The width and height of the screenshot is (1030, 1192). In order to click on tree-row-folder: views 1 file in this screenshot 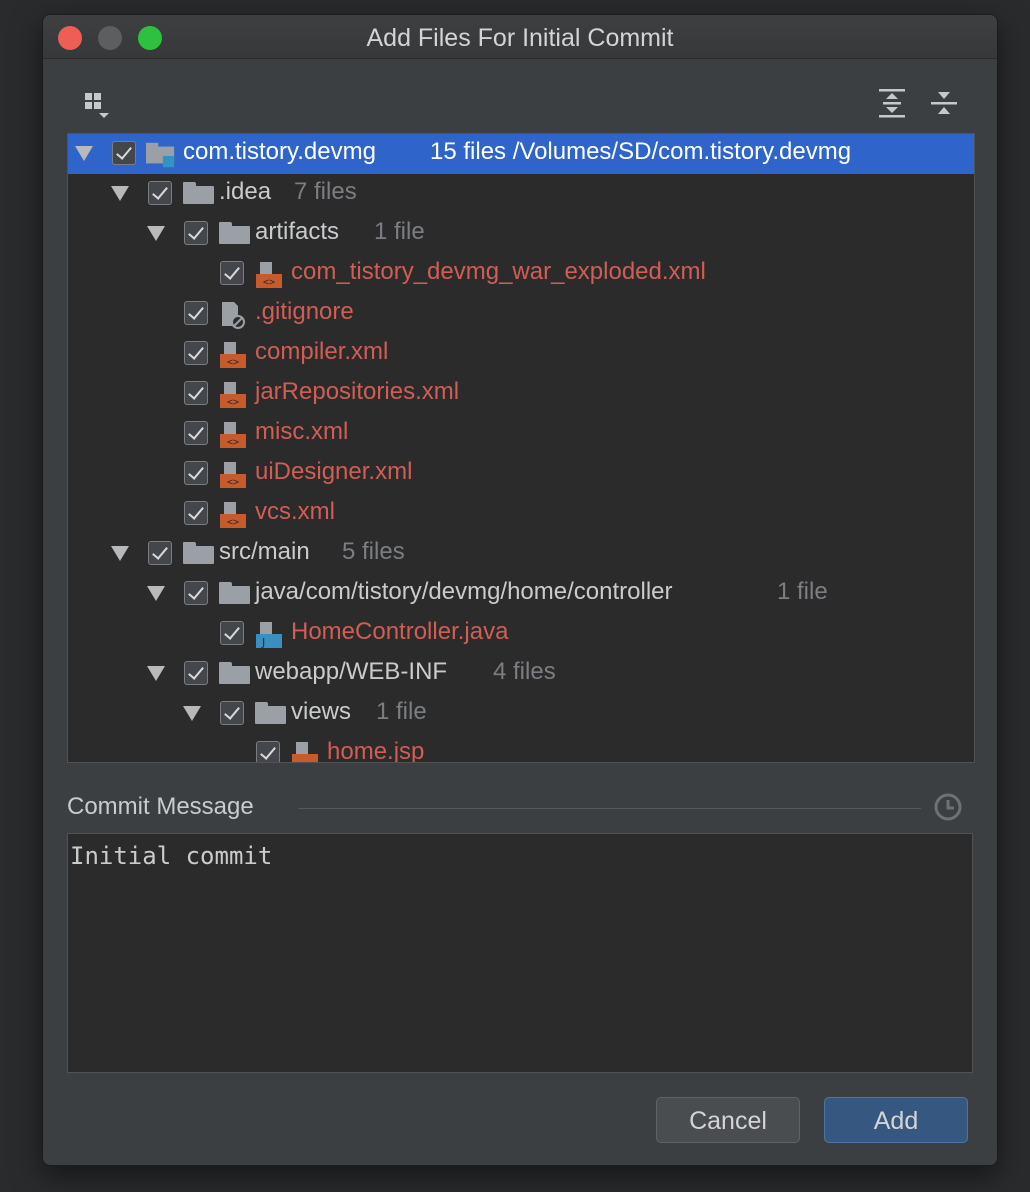, I will do `click(521, 714)`.